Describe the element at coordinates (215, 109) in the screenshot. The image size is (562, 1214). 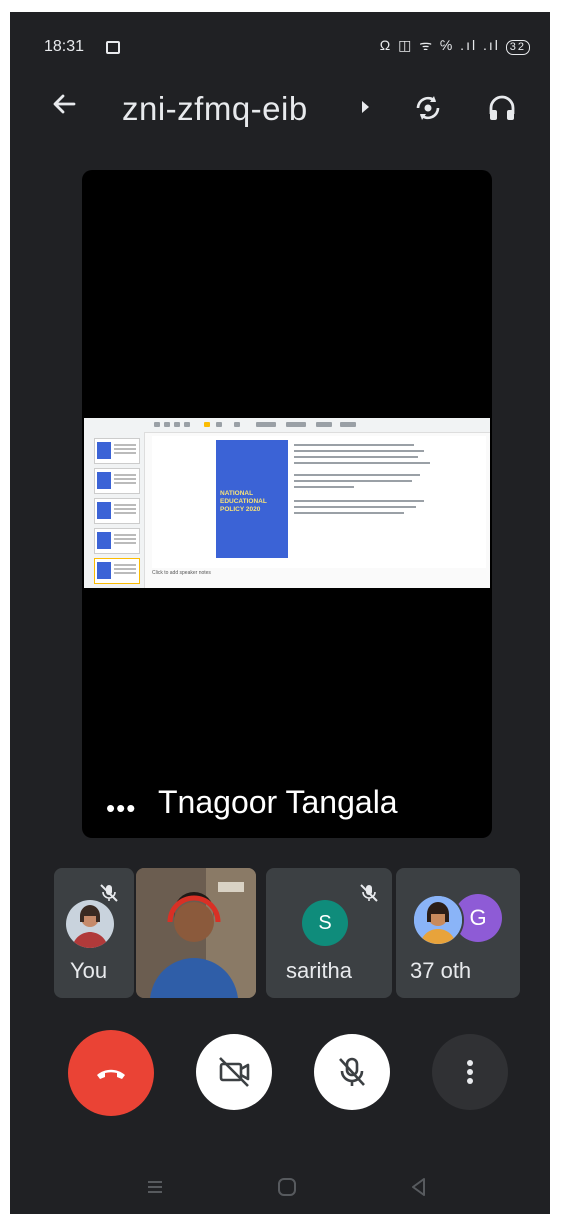
I see `meeting-code-title: zni-zfmq-eib` at that location.